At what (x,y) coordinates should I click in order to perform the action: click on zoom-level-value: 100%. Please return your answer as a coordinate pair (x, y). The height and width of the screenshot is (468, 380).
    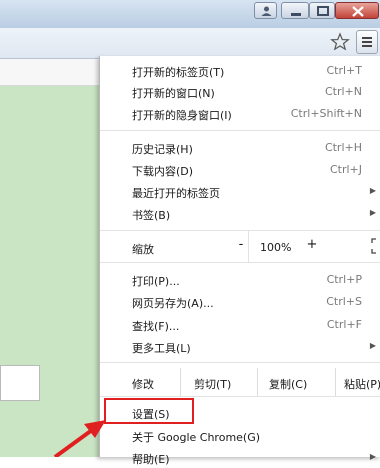
    Looking at the image, I should click on (276, 247).